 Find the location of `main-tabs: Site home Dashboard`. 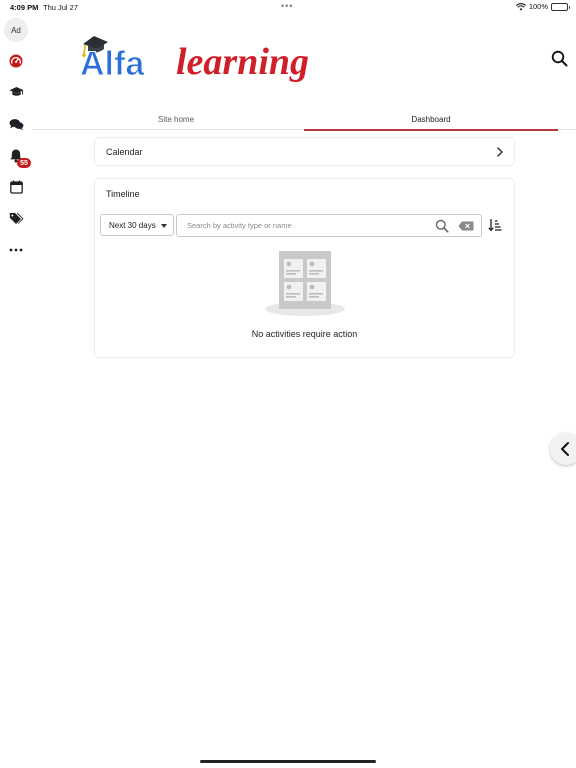

main-tabs: Site home Dashboard is located at coordinates (304, 119).